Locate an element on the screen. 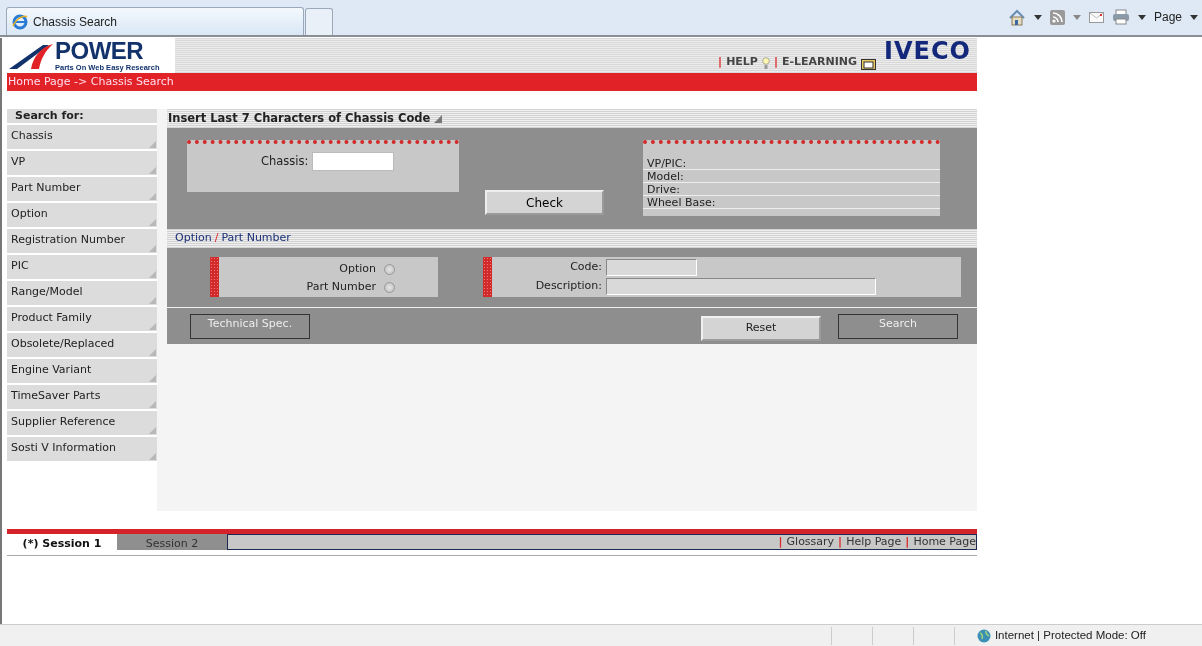 The image size is (1202, 646). footer-link: Home Page is located at coordinates (944, 542).